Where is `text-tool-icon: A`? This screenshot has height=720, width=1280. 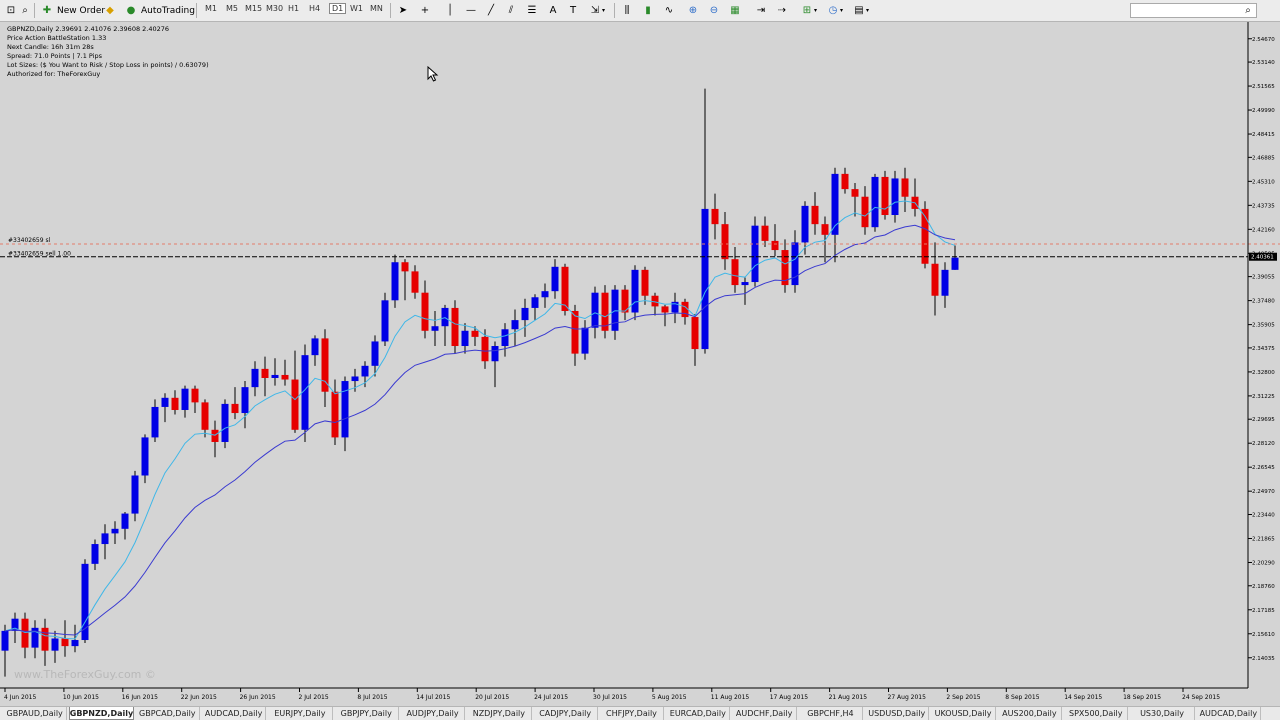 text-tool-icon: A is located at coordinates (553, 10).